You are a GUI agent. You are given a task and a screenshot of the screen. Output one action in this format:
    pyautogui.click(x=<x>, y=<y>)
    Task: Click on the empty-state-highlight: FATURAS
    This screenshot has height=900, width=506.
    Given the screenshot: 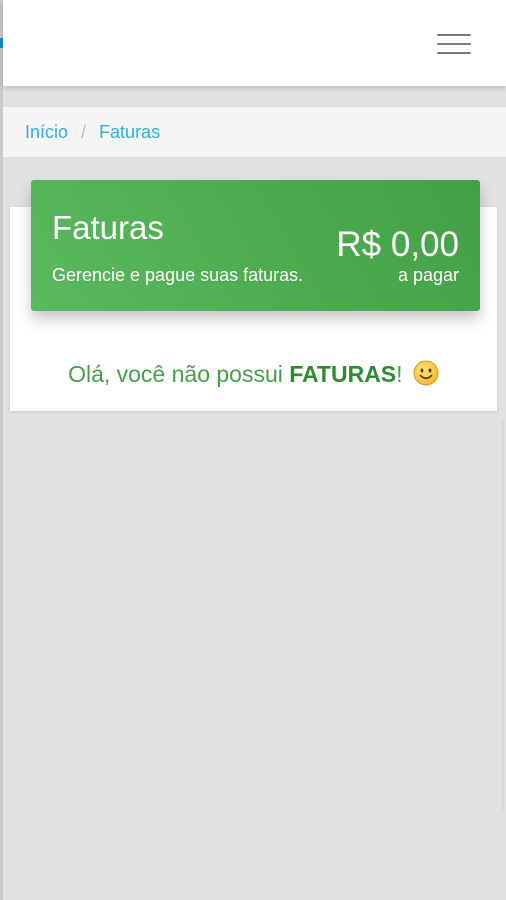 What is the action you would take?
    pyautogui.click(x=343, y=374)
    